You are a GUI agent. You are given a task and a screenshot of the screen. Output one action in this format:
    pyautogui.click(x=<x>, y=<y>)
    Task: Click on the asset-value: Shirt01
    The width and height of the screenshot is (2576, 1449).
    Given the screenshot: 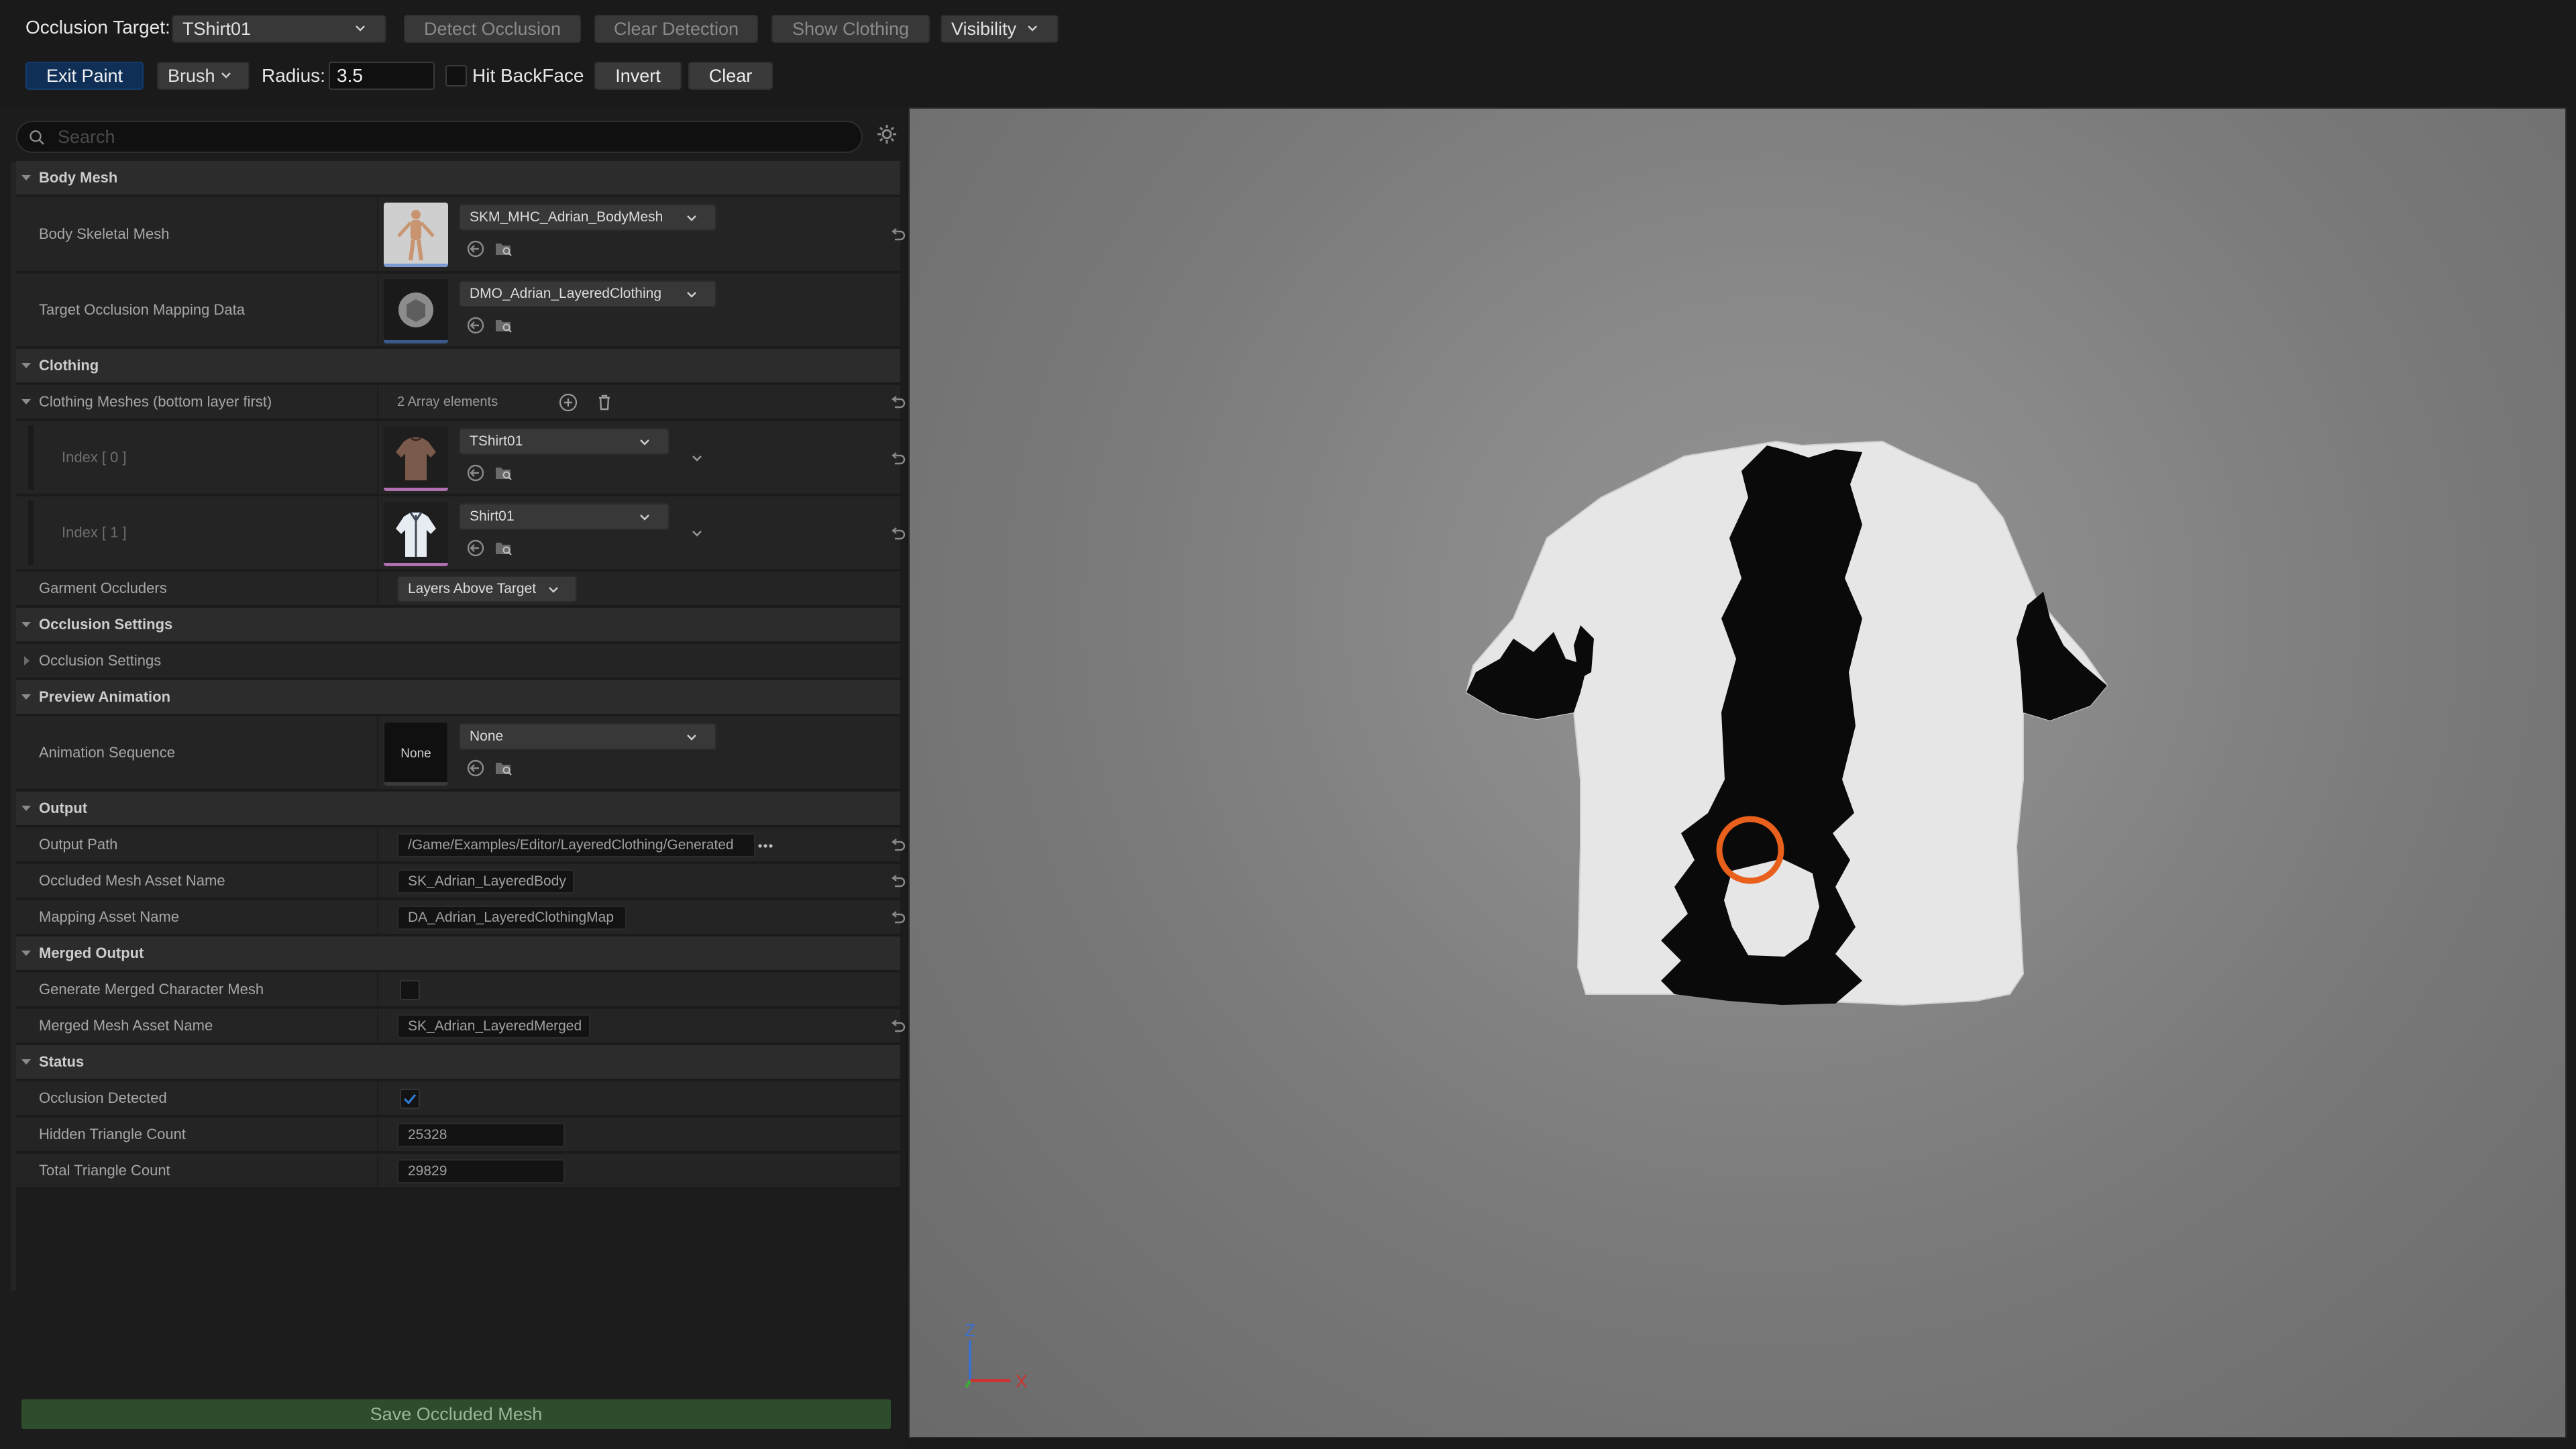 What is the action you would take?
    pyautogui.click(x=492, y=516)
    